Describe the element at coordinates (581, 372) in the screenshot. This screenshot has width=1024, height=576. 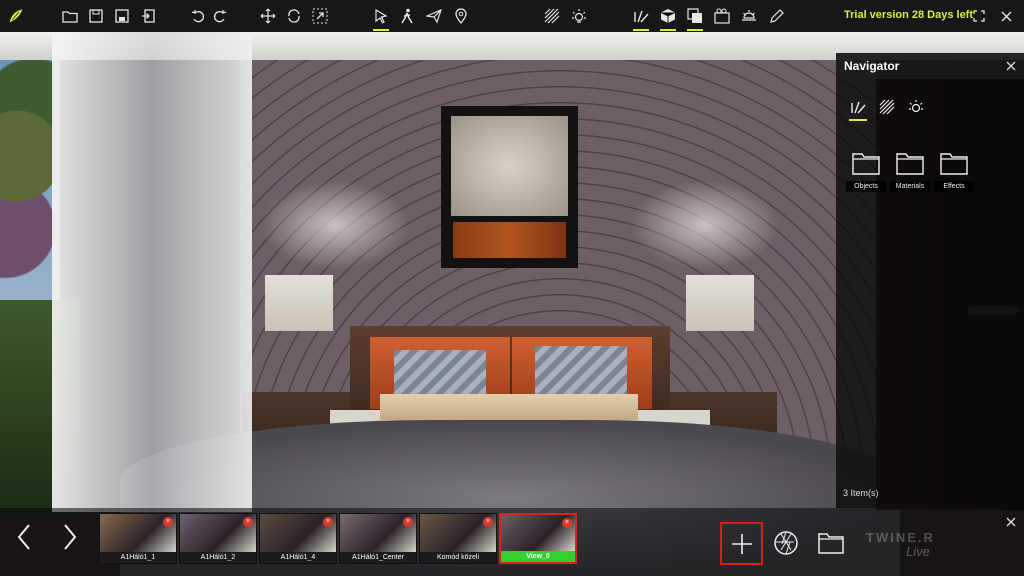
I see `pillow-pattern-right` at that location.